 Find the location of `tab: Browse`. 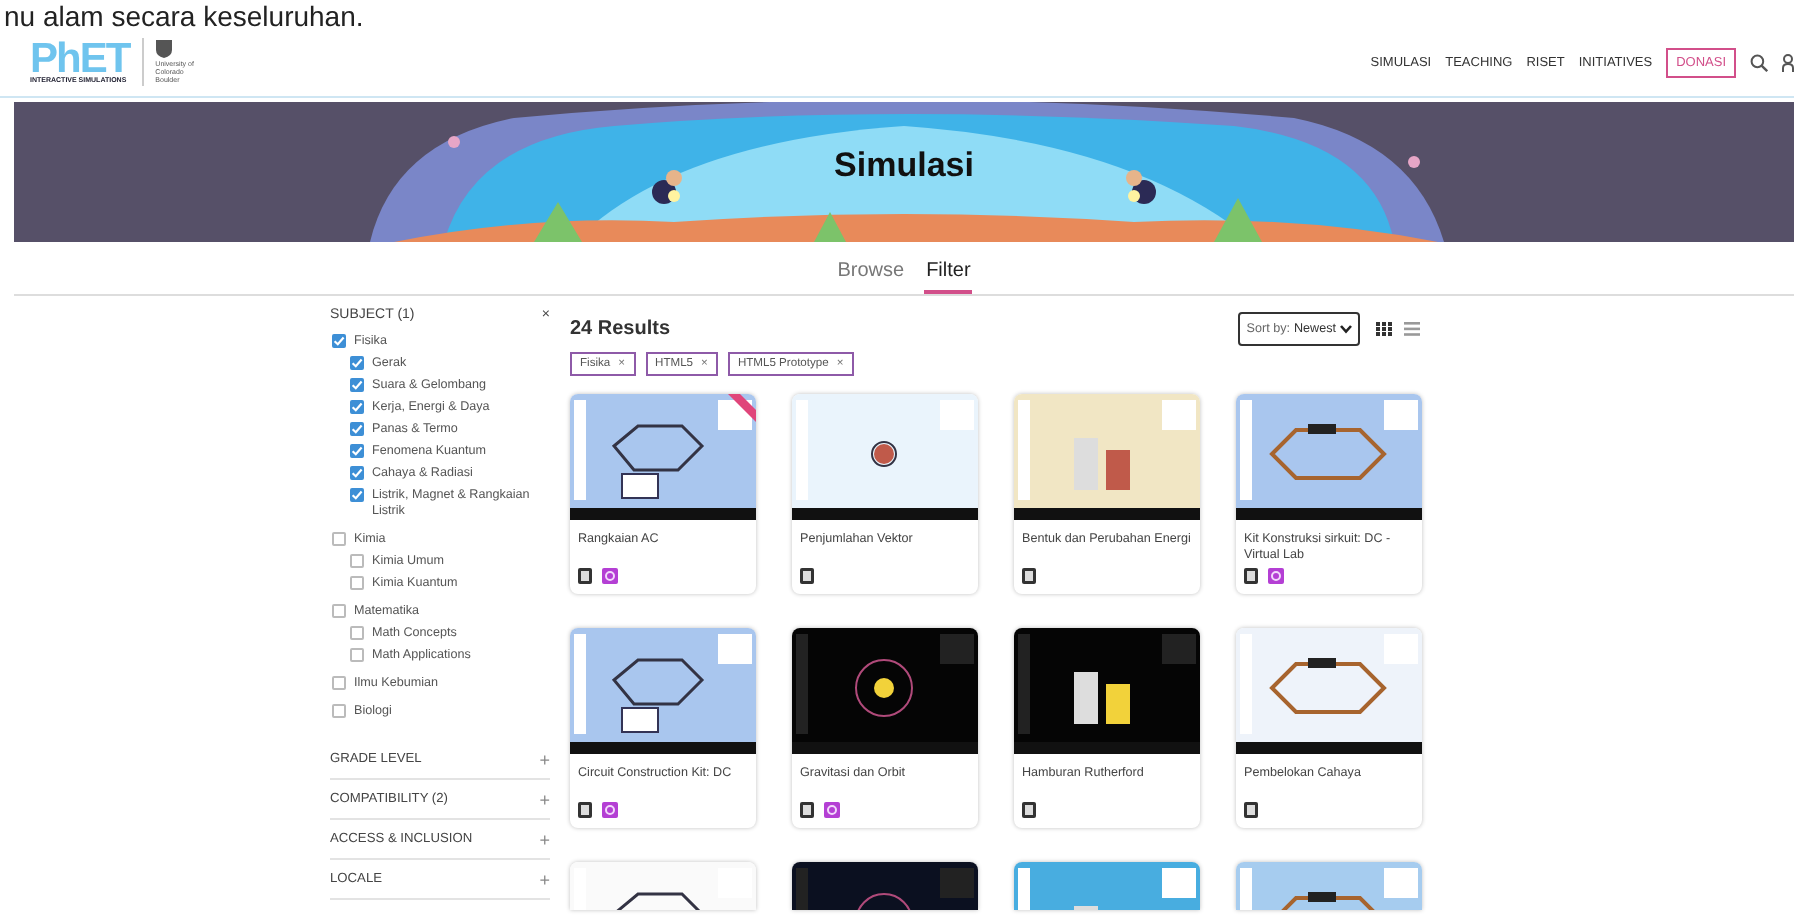

tab: Browse is located at coordinates (871, 277).